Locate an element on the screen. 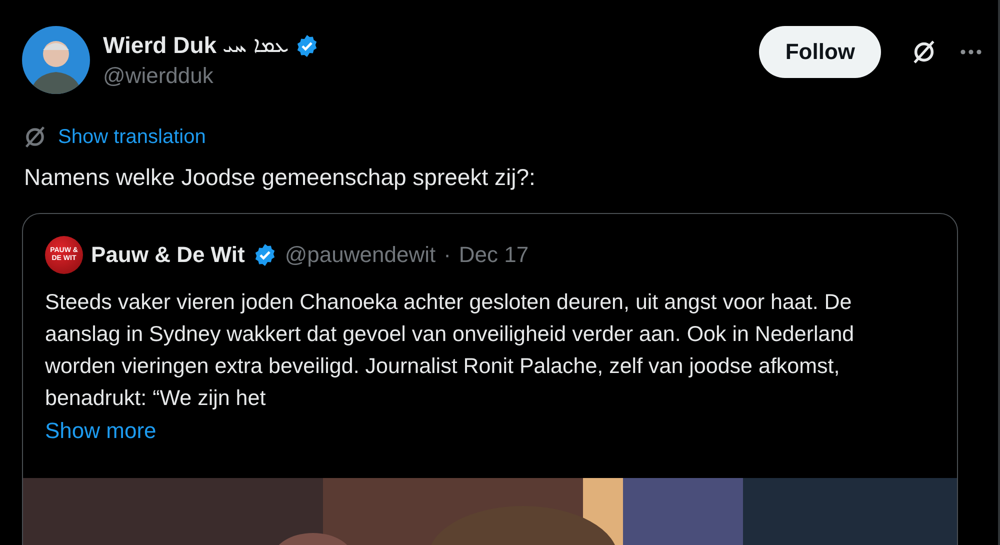 The height and width of the screenshot is (545, 1000). author-name-suffix: ܥܡܐ ܚܝ is located at coordinates (255, 45).